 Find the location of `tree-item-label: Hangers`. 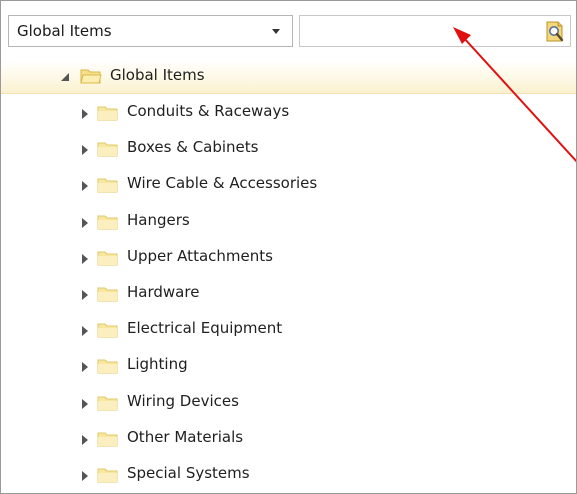

tree-item-label: Hangers is located at coordinates (158, 220).